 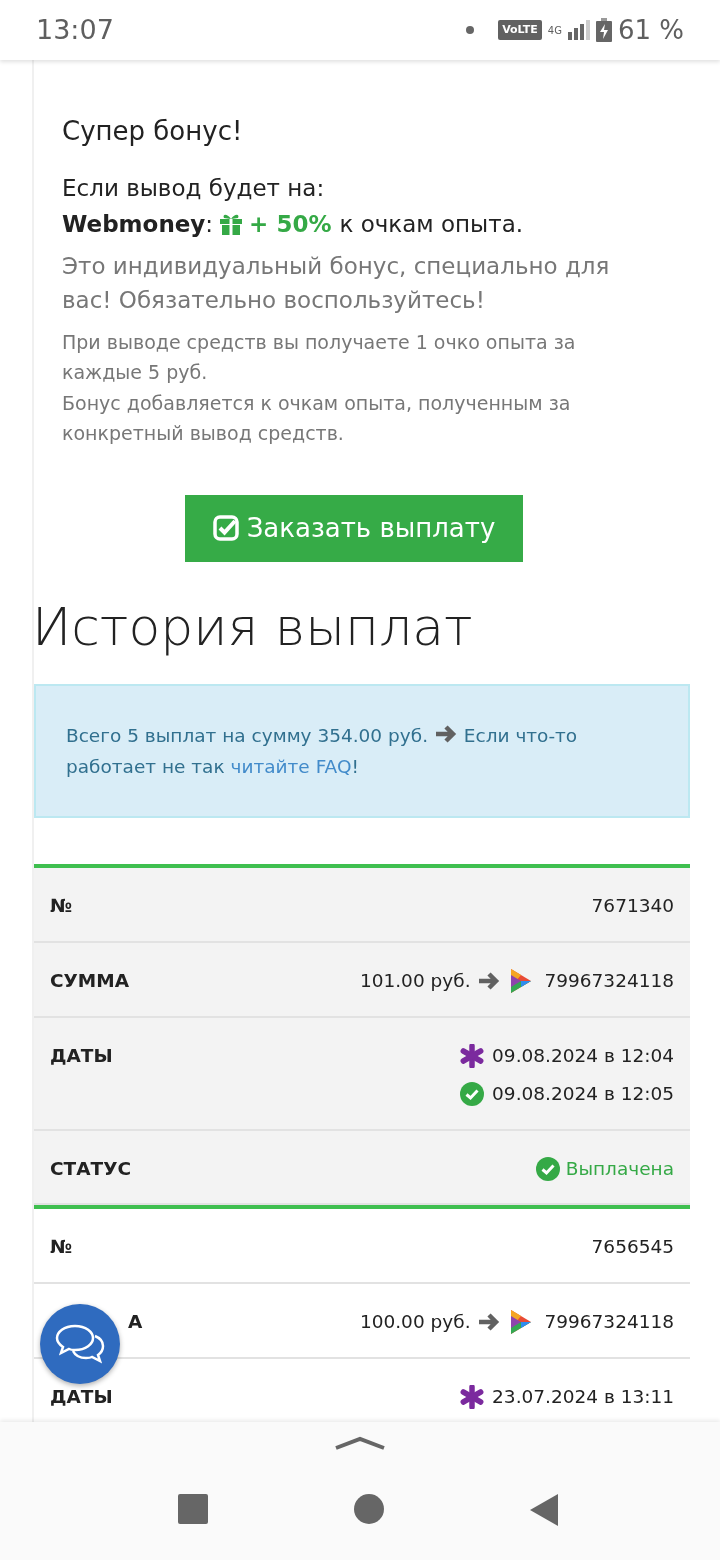 What do you see at coordinates (360, 1443) in the screenshot?
I see `swipe-handle-icon` at bounding box center [360, 1443].